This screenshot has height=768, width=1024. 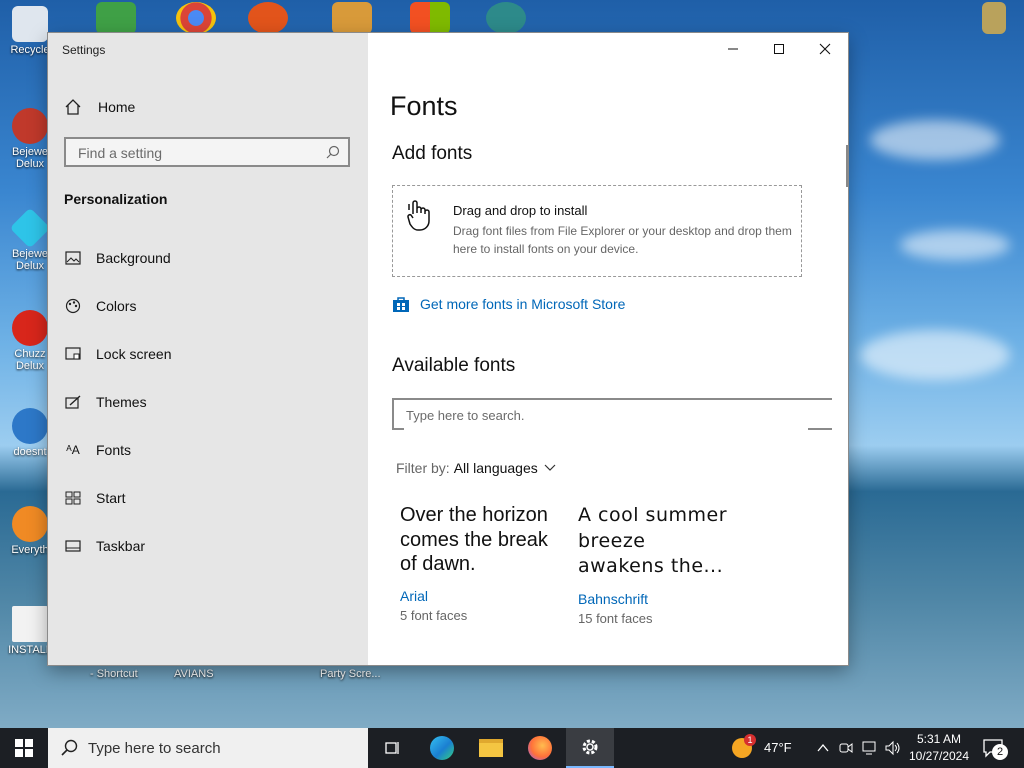 What do you see at coordinates (30, 624) in the screenshot?
I see `text-file-icon` at bounding box center [30, 624].